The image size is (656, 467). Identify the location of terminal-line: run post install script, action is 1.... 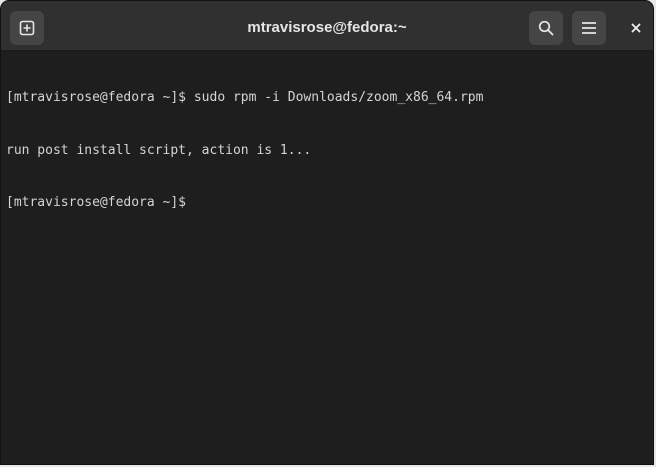
(159, 150).